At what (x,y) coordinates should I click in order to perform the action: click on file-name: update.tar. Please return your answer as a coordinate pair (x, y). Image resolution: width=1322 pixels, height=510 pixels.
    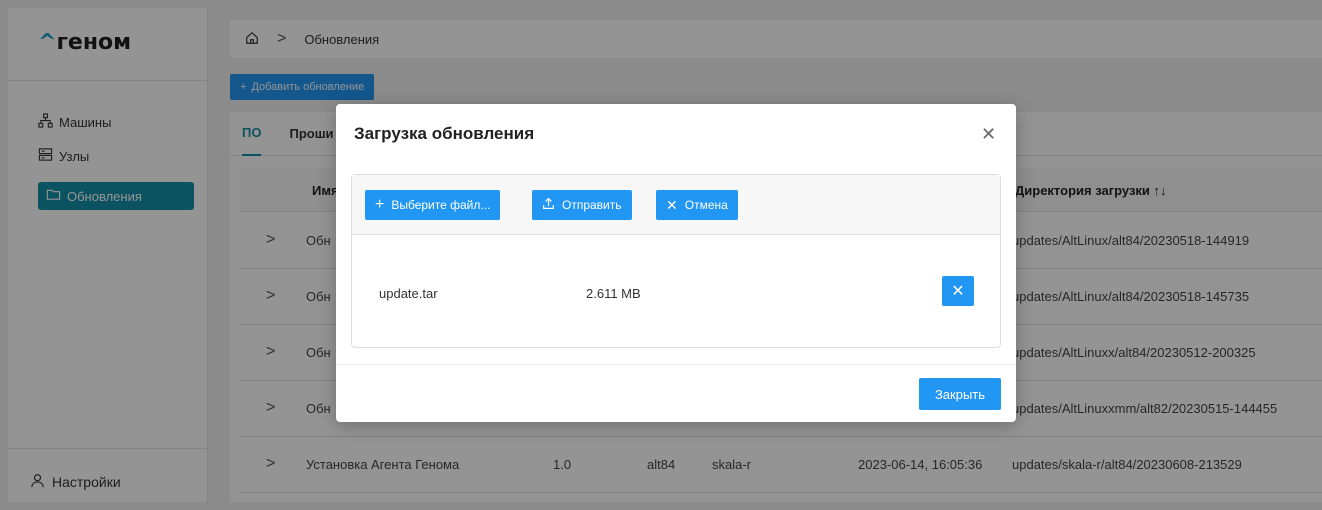
    Looking at the image, I should click on (408, 293).